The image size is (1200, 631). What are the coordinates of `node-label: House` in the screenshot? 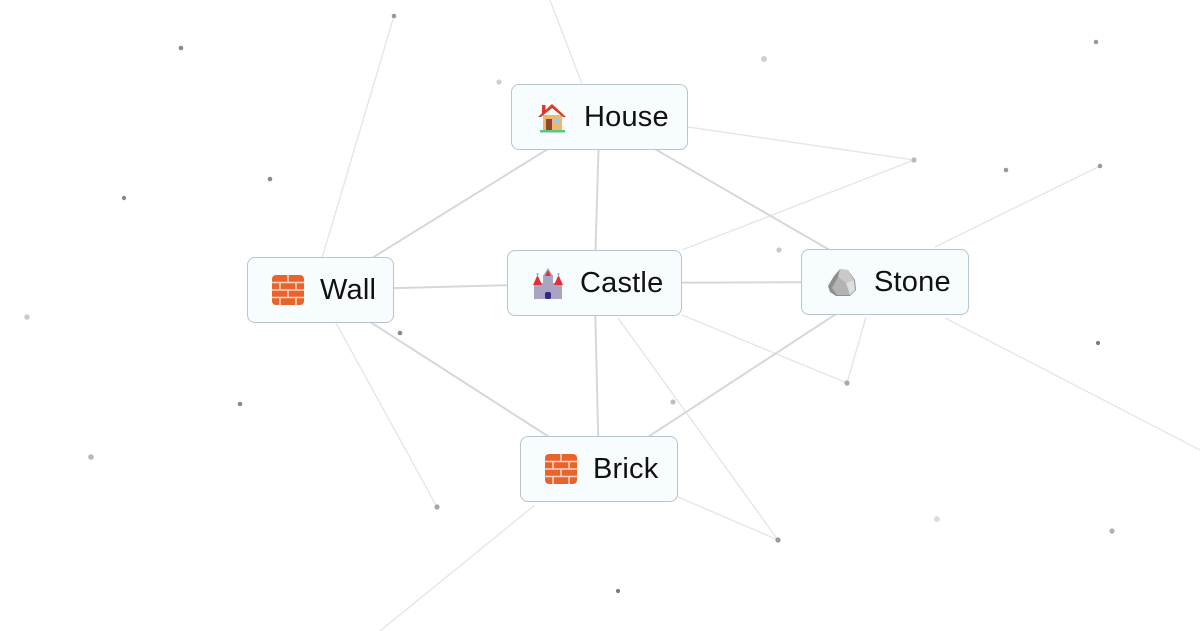 It's located at (626, 116).